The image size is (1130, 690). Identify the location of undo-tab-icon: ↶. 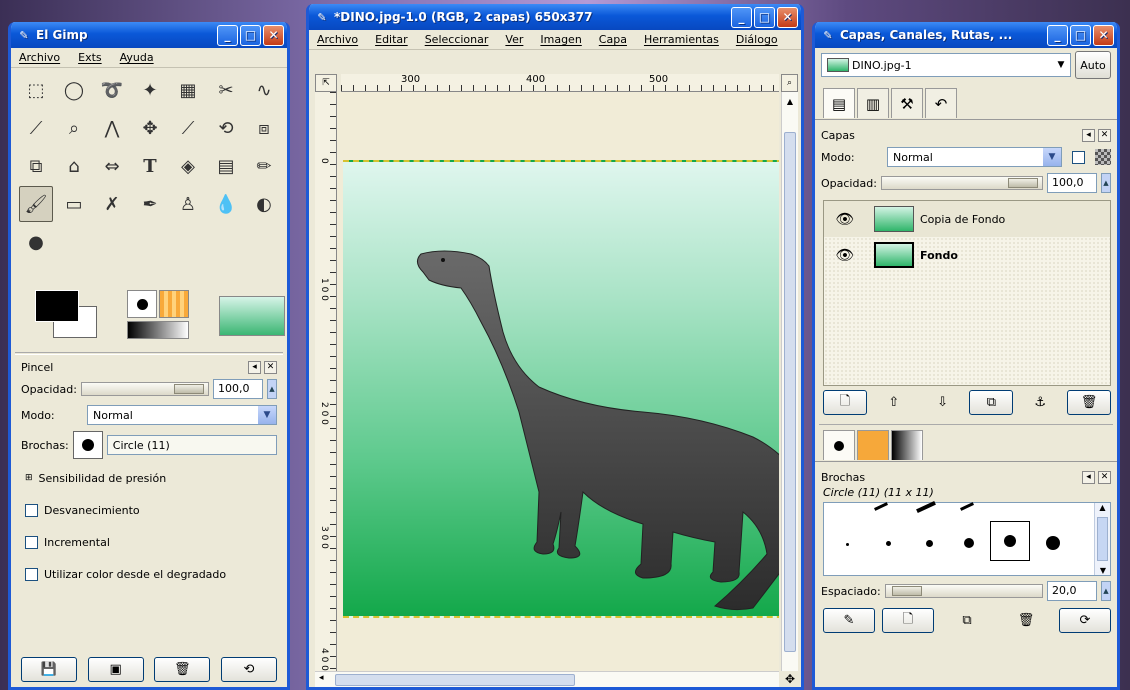
(941, 103).